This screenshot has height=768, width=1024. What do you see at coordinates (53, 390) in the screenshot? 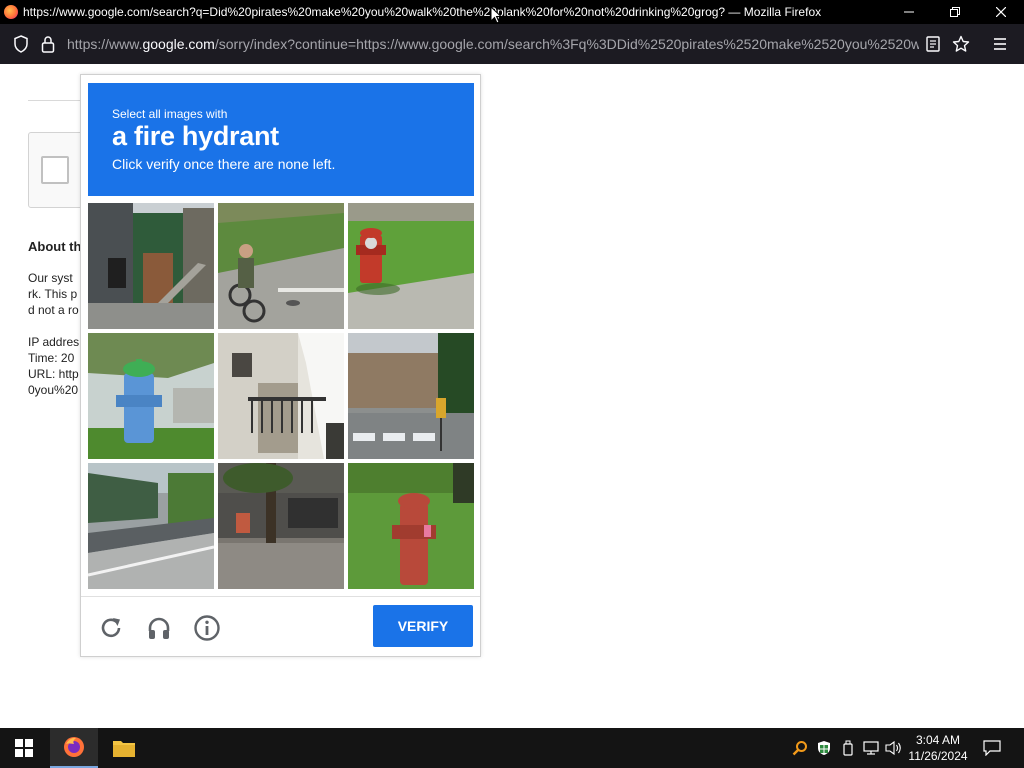
I see `page-line: 0you%20` at bounding box center [53, 390].